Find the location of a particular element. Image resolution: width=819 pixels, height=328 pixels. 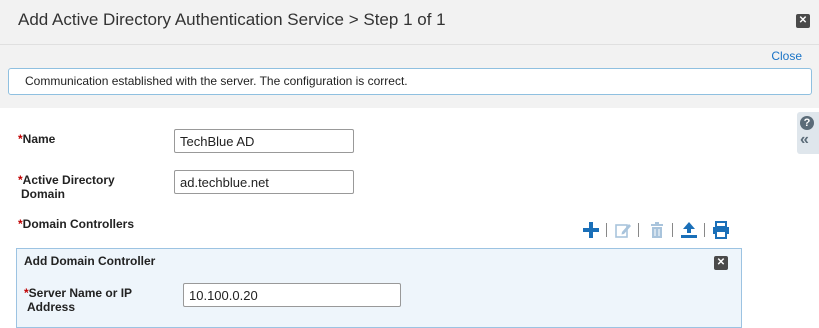

name-label: *Name is located at coordinates (36, 139).